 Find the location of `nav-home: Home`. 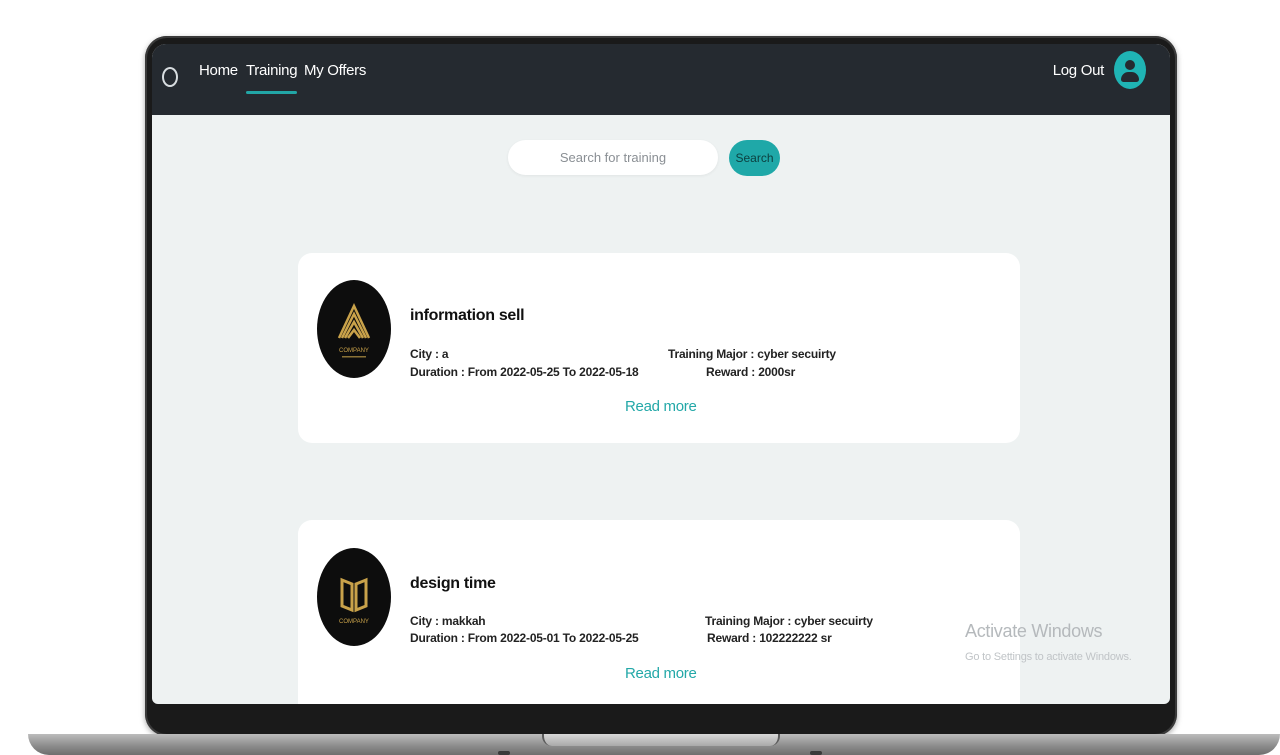

nav-home: Home is located at coordinates (218, 70).